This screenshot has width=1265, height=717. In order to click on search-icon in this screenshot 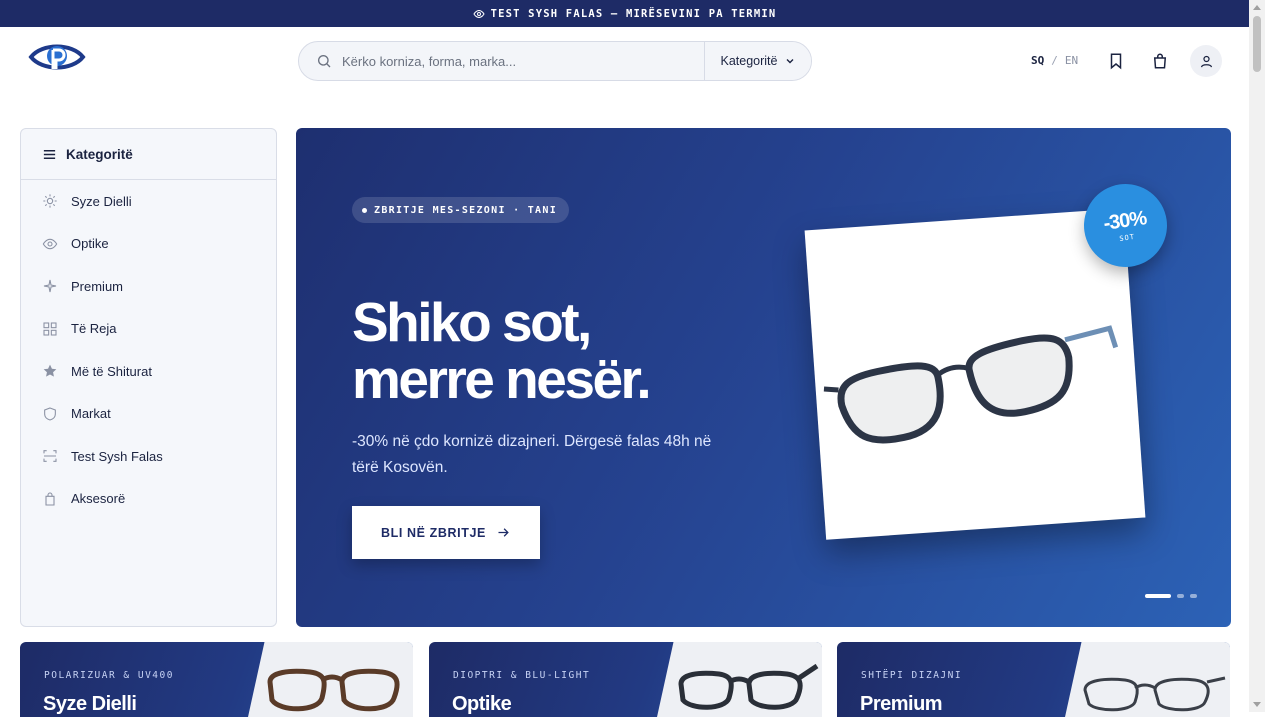, I will do `click(324, 61)`.